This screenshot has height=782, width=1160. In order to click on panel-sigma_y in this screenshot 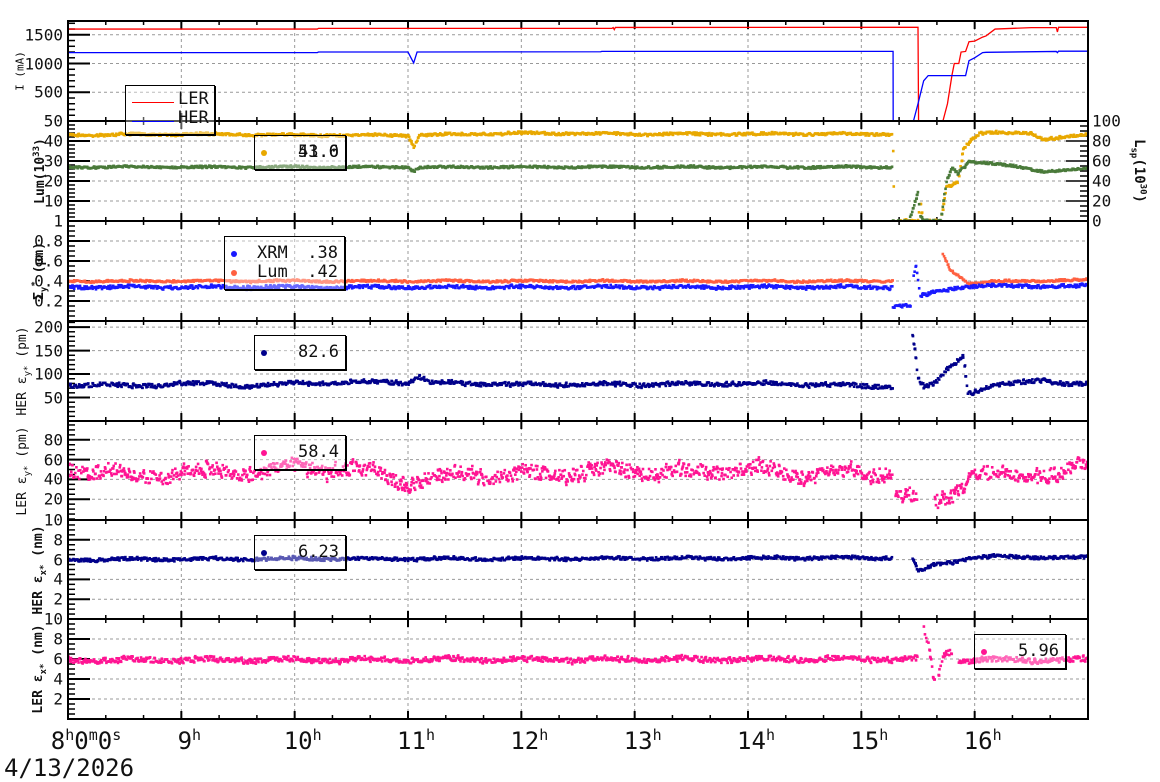, I will do `click(578, 271)`.